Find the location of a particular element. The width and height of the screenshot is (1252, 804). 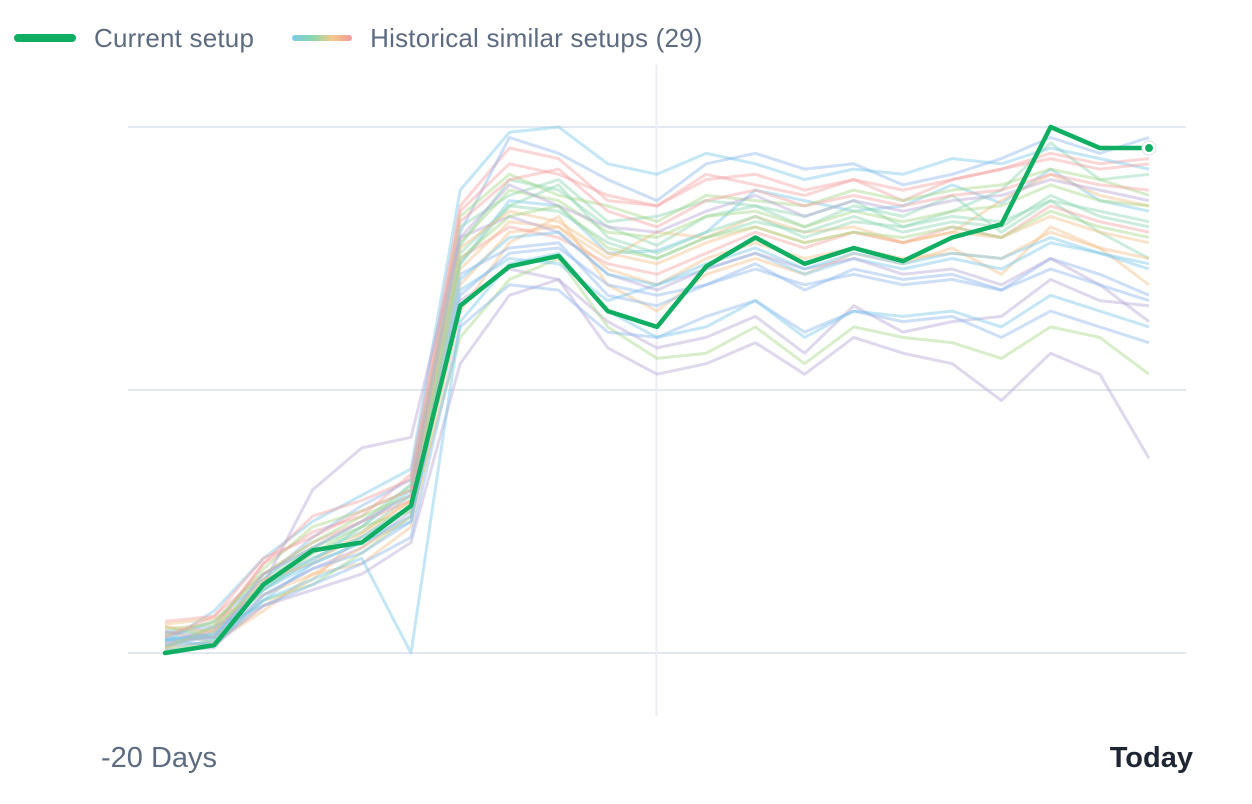

current-endpoint-marker is located at coordinates (1149, 148).